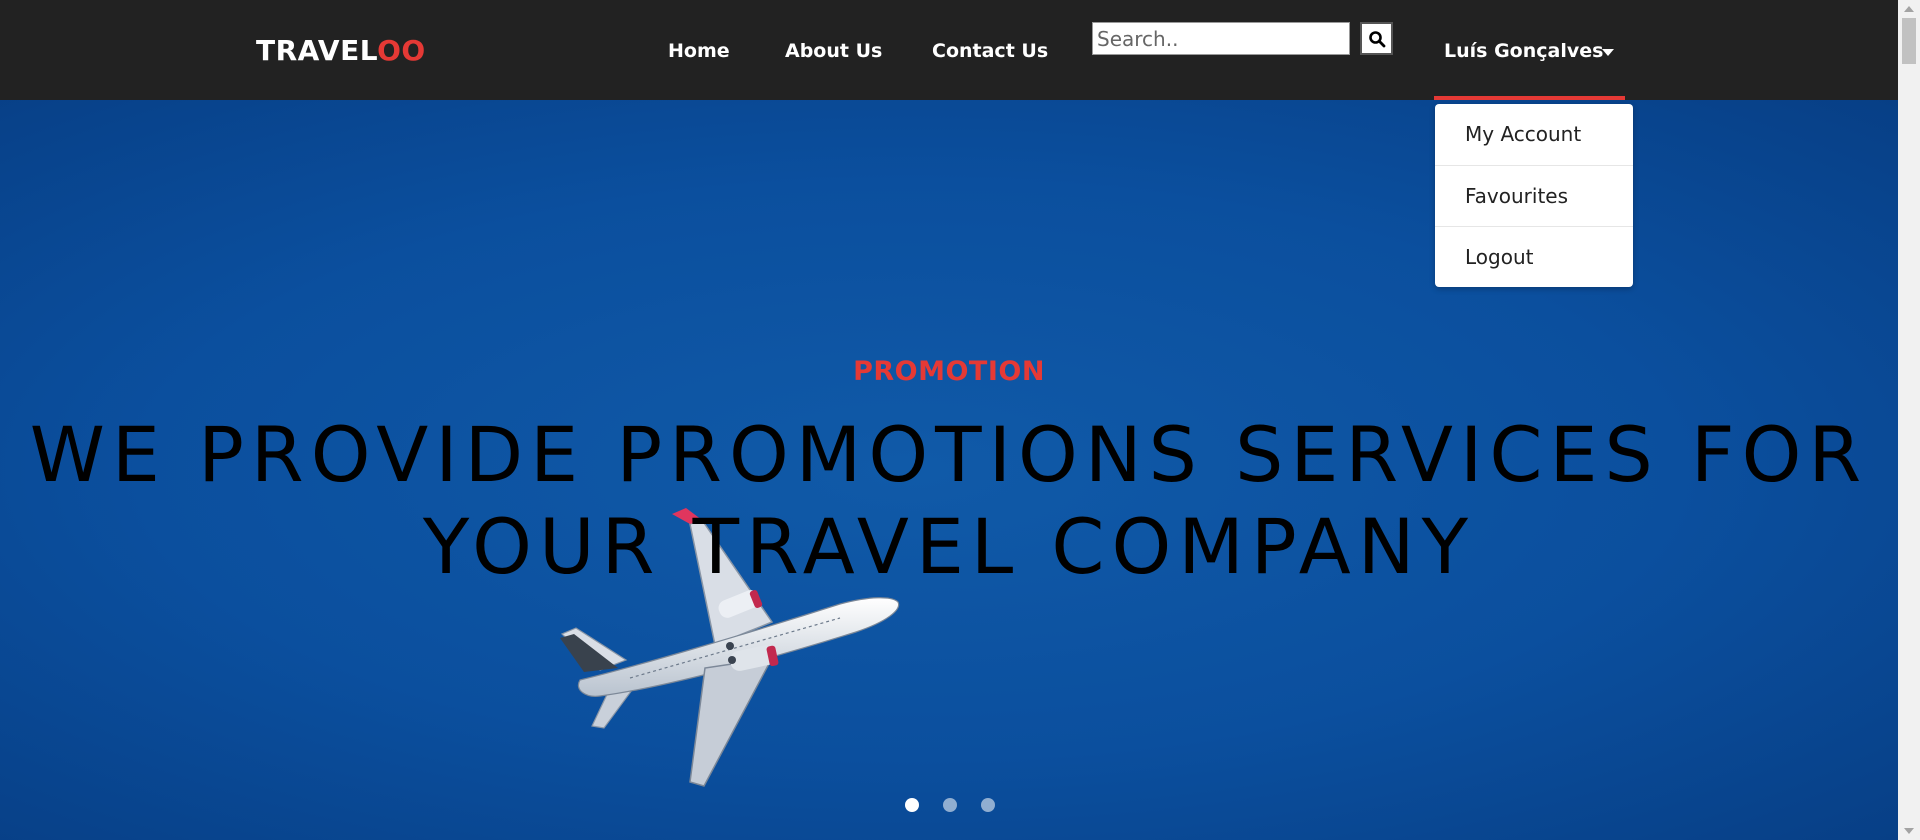 This screenshot has height=840, width=1920. What do you see at coordinates (401, 50) in the screenshot?
I see `logo-text-accent: OO` at bounding box center [401, 50].